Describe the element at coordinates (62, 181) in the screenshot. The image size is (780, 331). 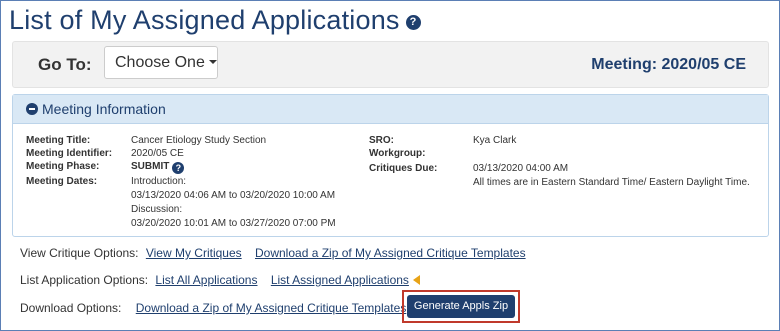
I see `meeting-dates-label: Meeting Dates:` at that location.